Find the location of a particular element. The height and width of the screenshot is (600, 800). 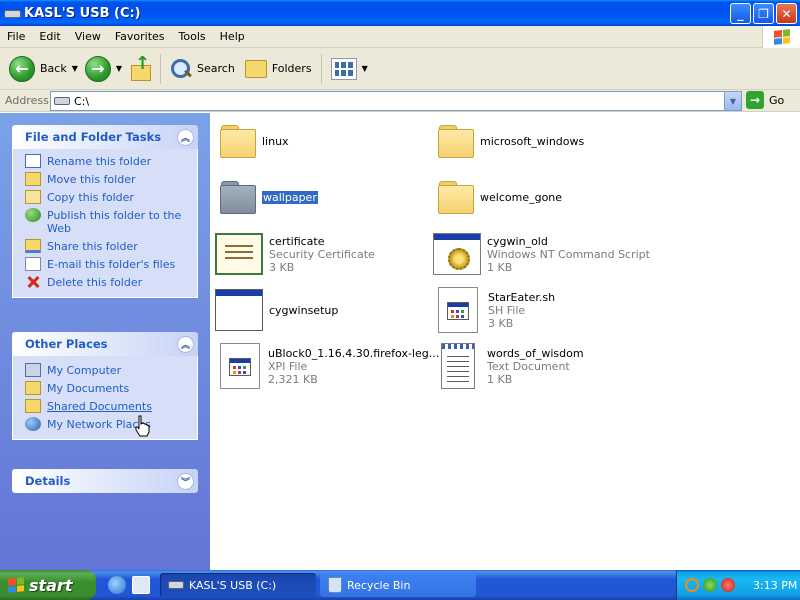

menu-favorites: Favorites is located at coordinates (140, 36).